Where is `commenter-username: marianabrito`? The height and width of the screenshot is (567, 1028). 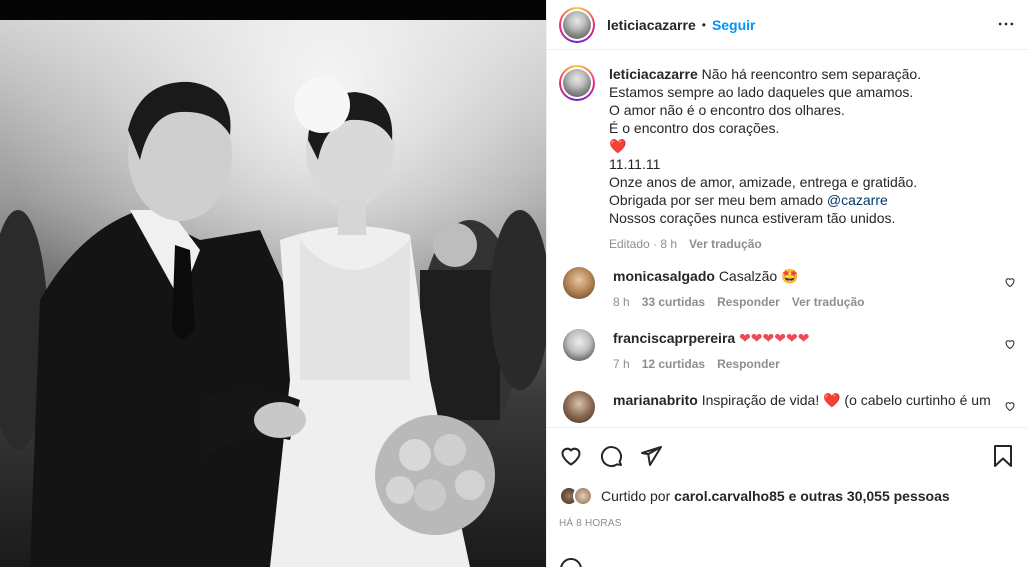
commenter-username: marianabrito is located at coordinates (655, 400).